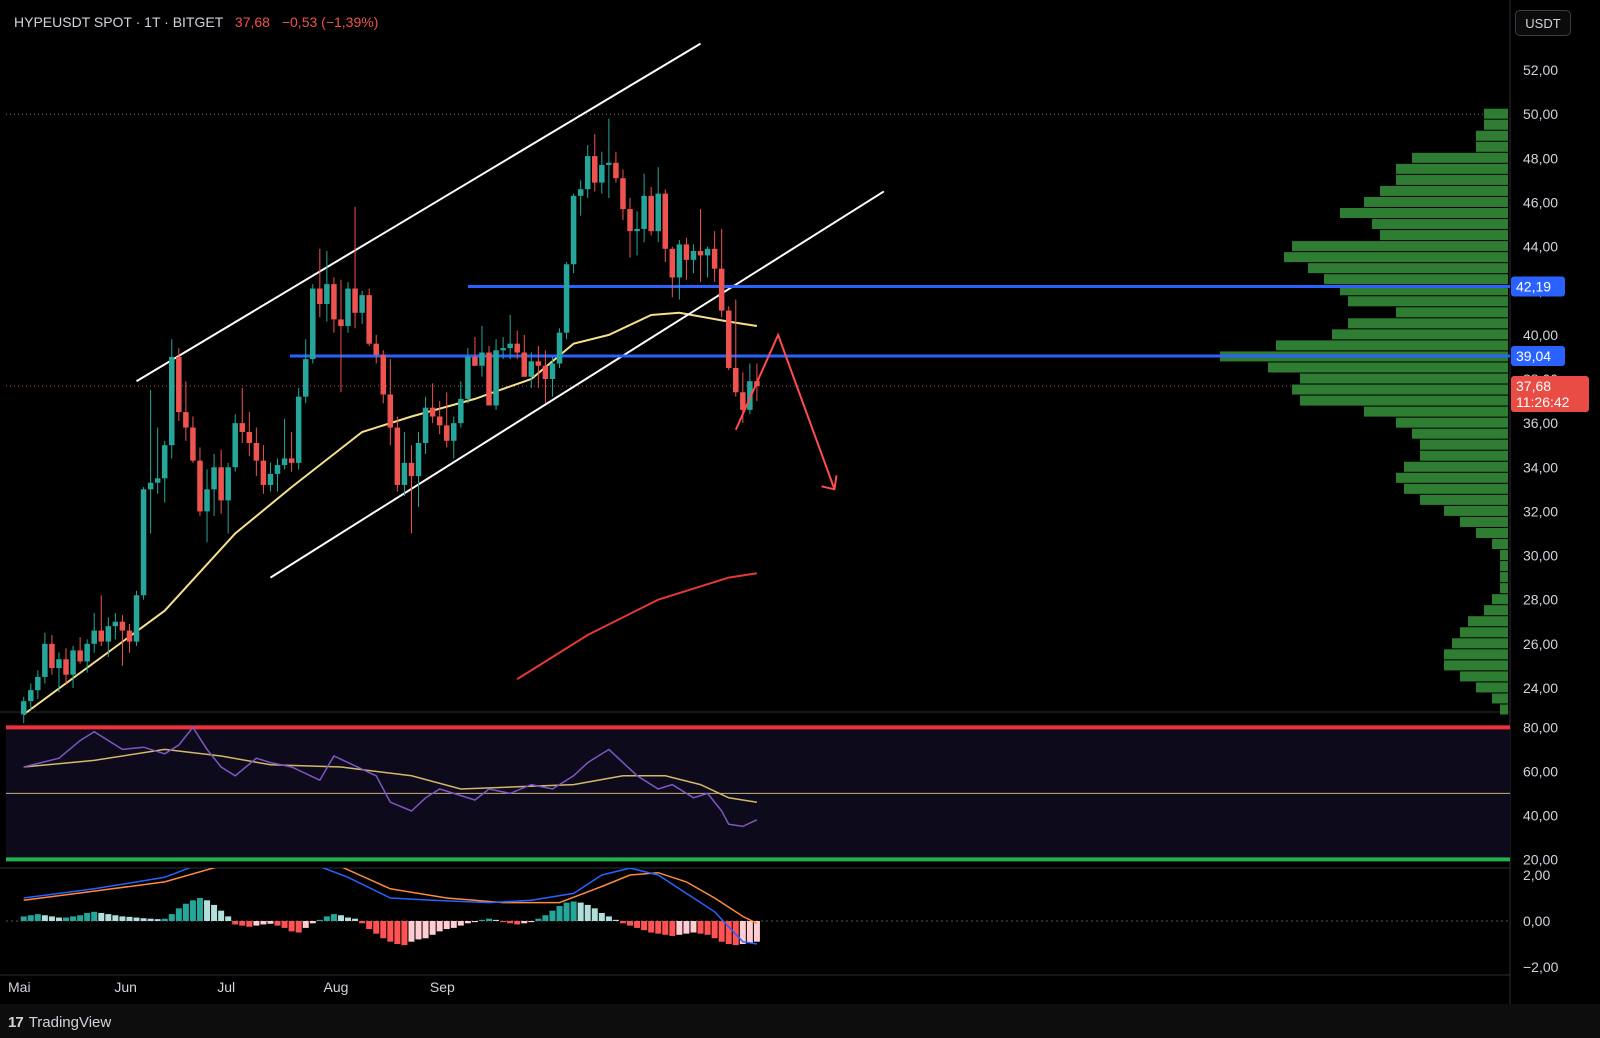  I want to click on time-tick-label: Jul, so click(226, 987).